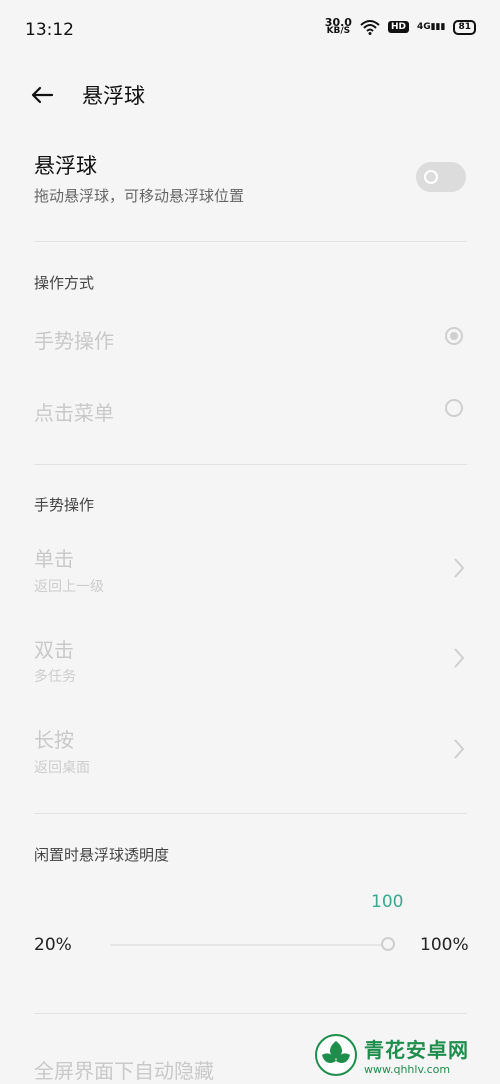 The height and width of the screenshot is (1084, 500). What do you see at coordinates (416, 1050) in the screenshot?
I see `watermark-title: 青花安卓网` at bounding box center [416, 1050].